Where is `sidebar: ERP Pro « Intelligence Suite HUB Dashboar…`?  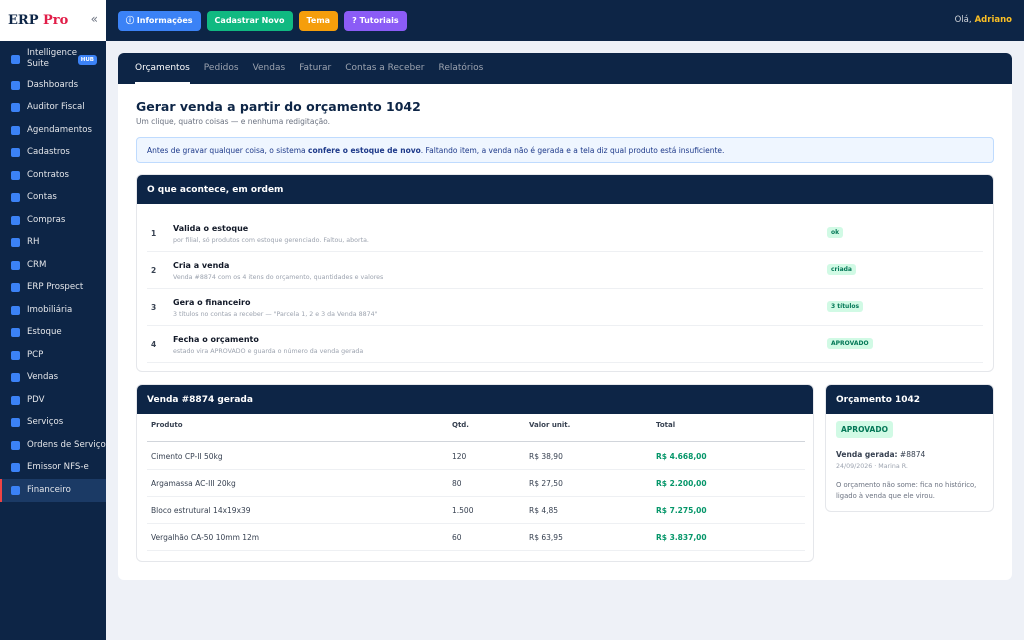
sidebar: ERP Pro « Intelligence Suite HUB Dashboar… is located at coordinates (53, 320).